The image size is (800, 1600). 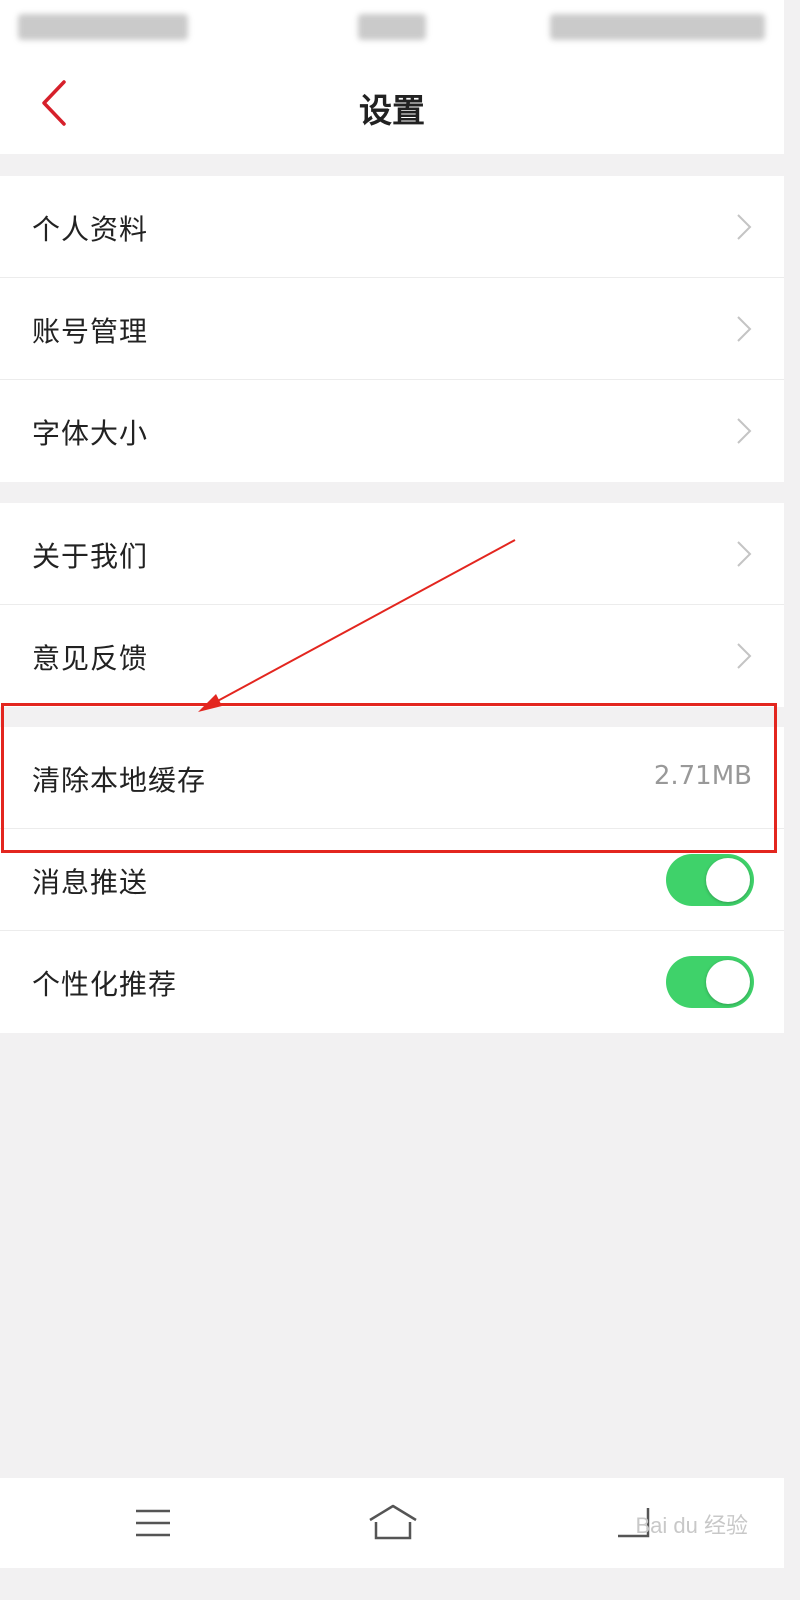 I want to click on row-label: 消息推送, so click(x=90, y=882).